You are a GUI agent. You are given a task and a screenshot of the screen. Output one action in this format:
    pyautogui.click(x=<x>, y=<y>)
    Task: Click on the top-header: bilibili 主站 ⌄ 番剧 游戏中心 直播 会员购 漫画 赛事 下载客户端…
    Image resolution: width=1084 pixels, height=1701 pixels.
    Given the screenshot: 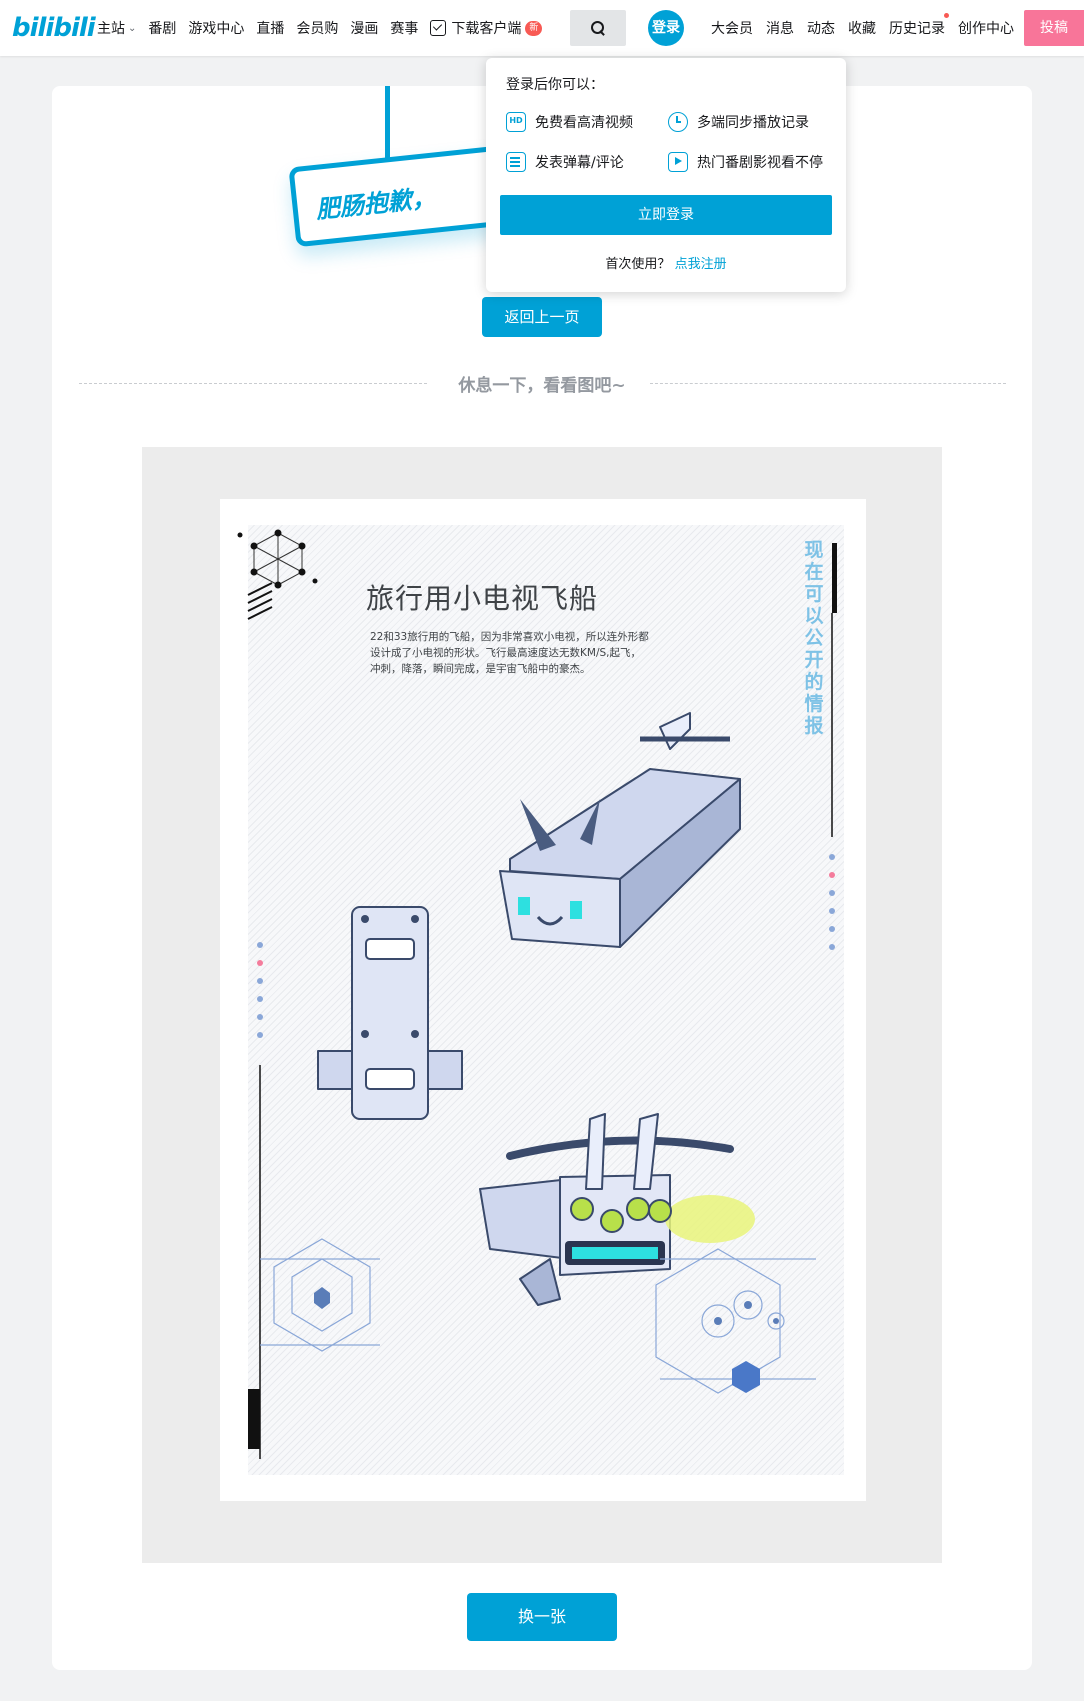 What is the action you would take?
    pyautogui.click(x=542, y=28)
    